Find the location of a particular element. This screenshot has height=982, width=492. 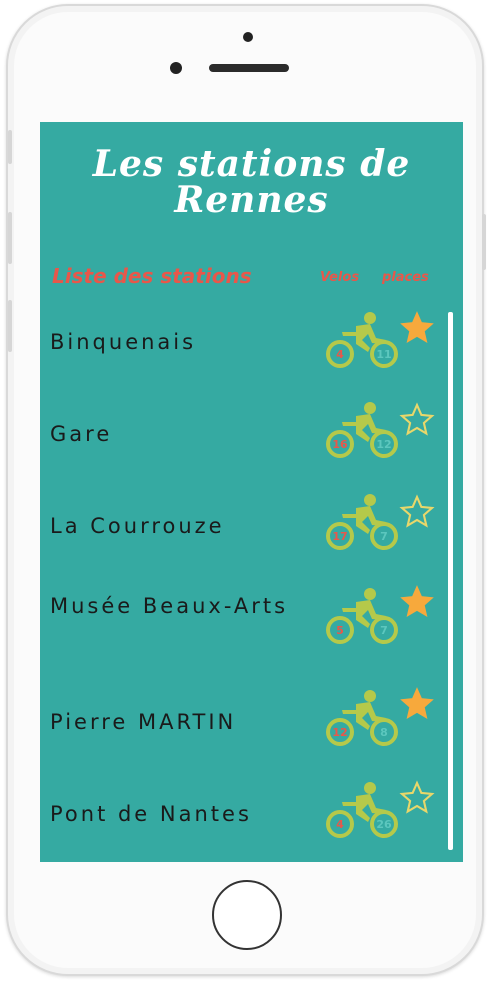

earpiece-speaker is located at coordinates (249, 68).